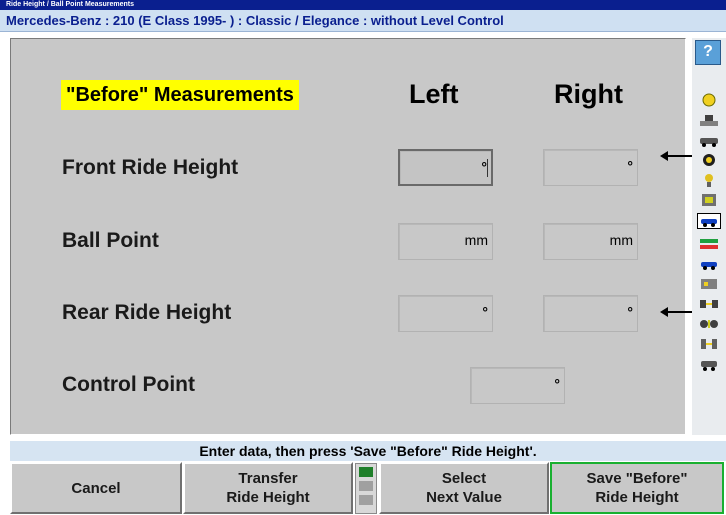 The width and height of the screenshot is (726, 515). What do you see at coordinates (590, 167) in the screenshot?
I see `front-ride-height-right-field: °` at bounding box center [590, 167].